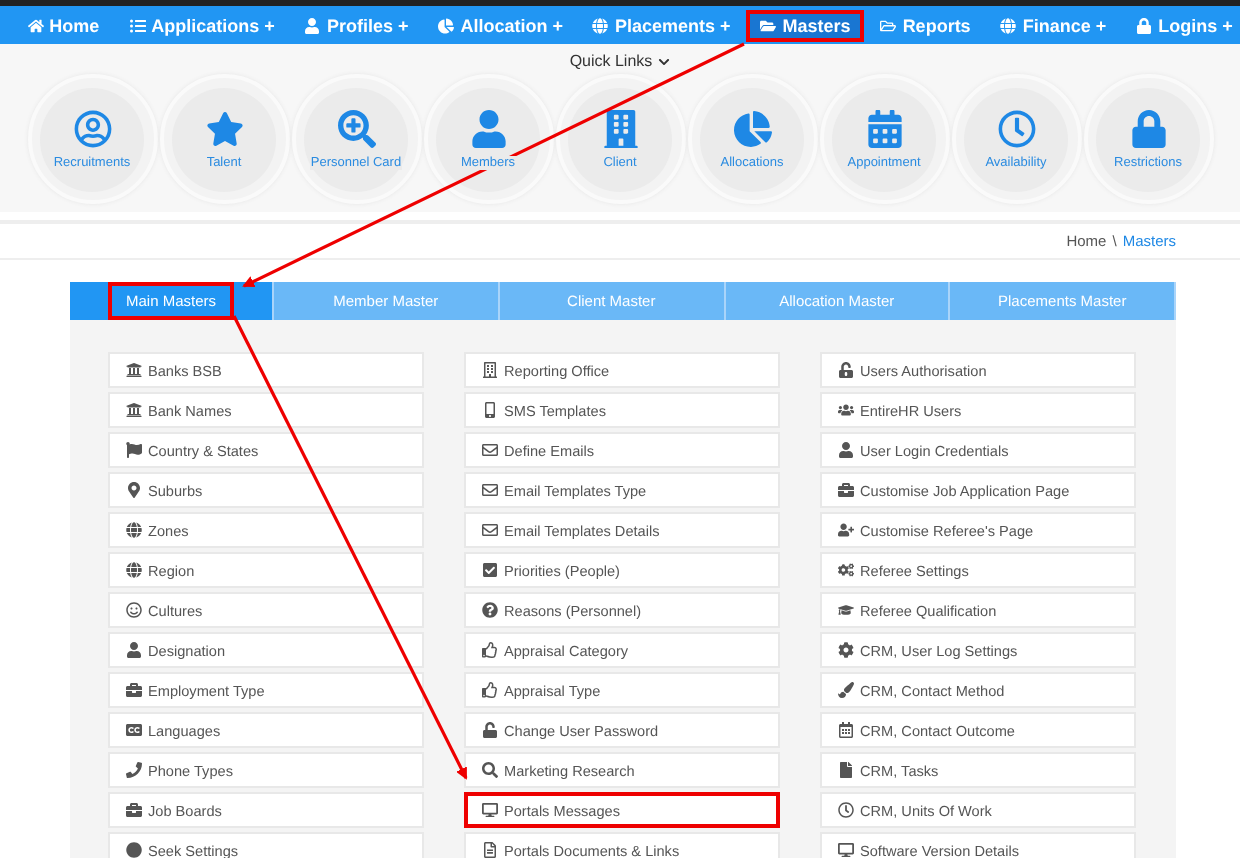  I want to click on graduation-cap-icon, so click(846, 610).